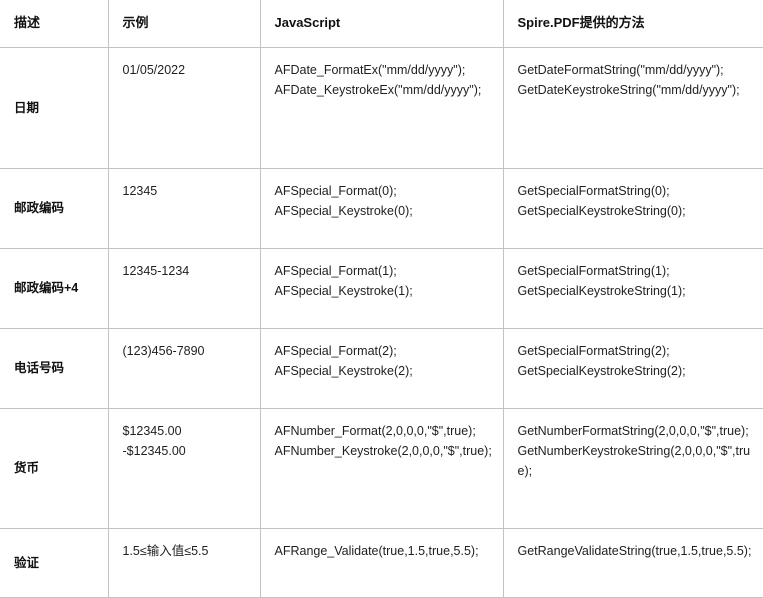 Image resolution: width=763 pixels, height=598 pixels. I want to click on table-header-row: 描述 示例 JavaScript Spire.PDF提供的方法, so click(381, 24).